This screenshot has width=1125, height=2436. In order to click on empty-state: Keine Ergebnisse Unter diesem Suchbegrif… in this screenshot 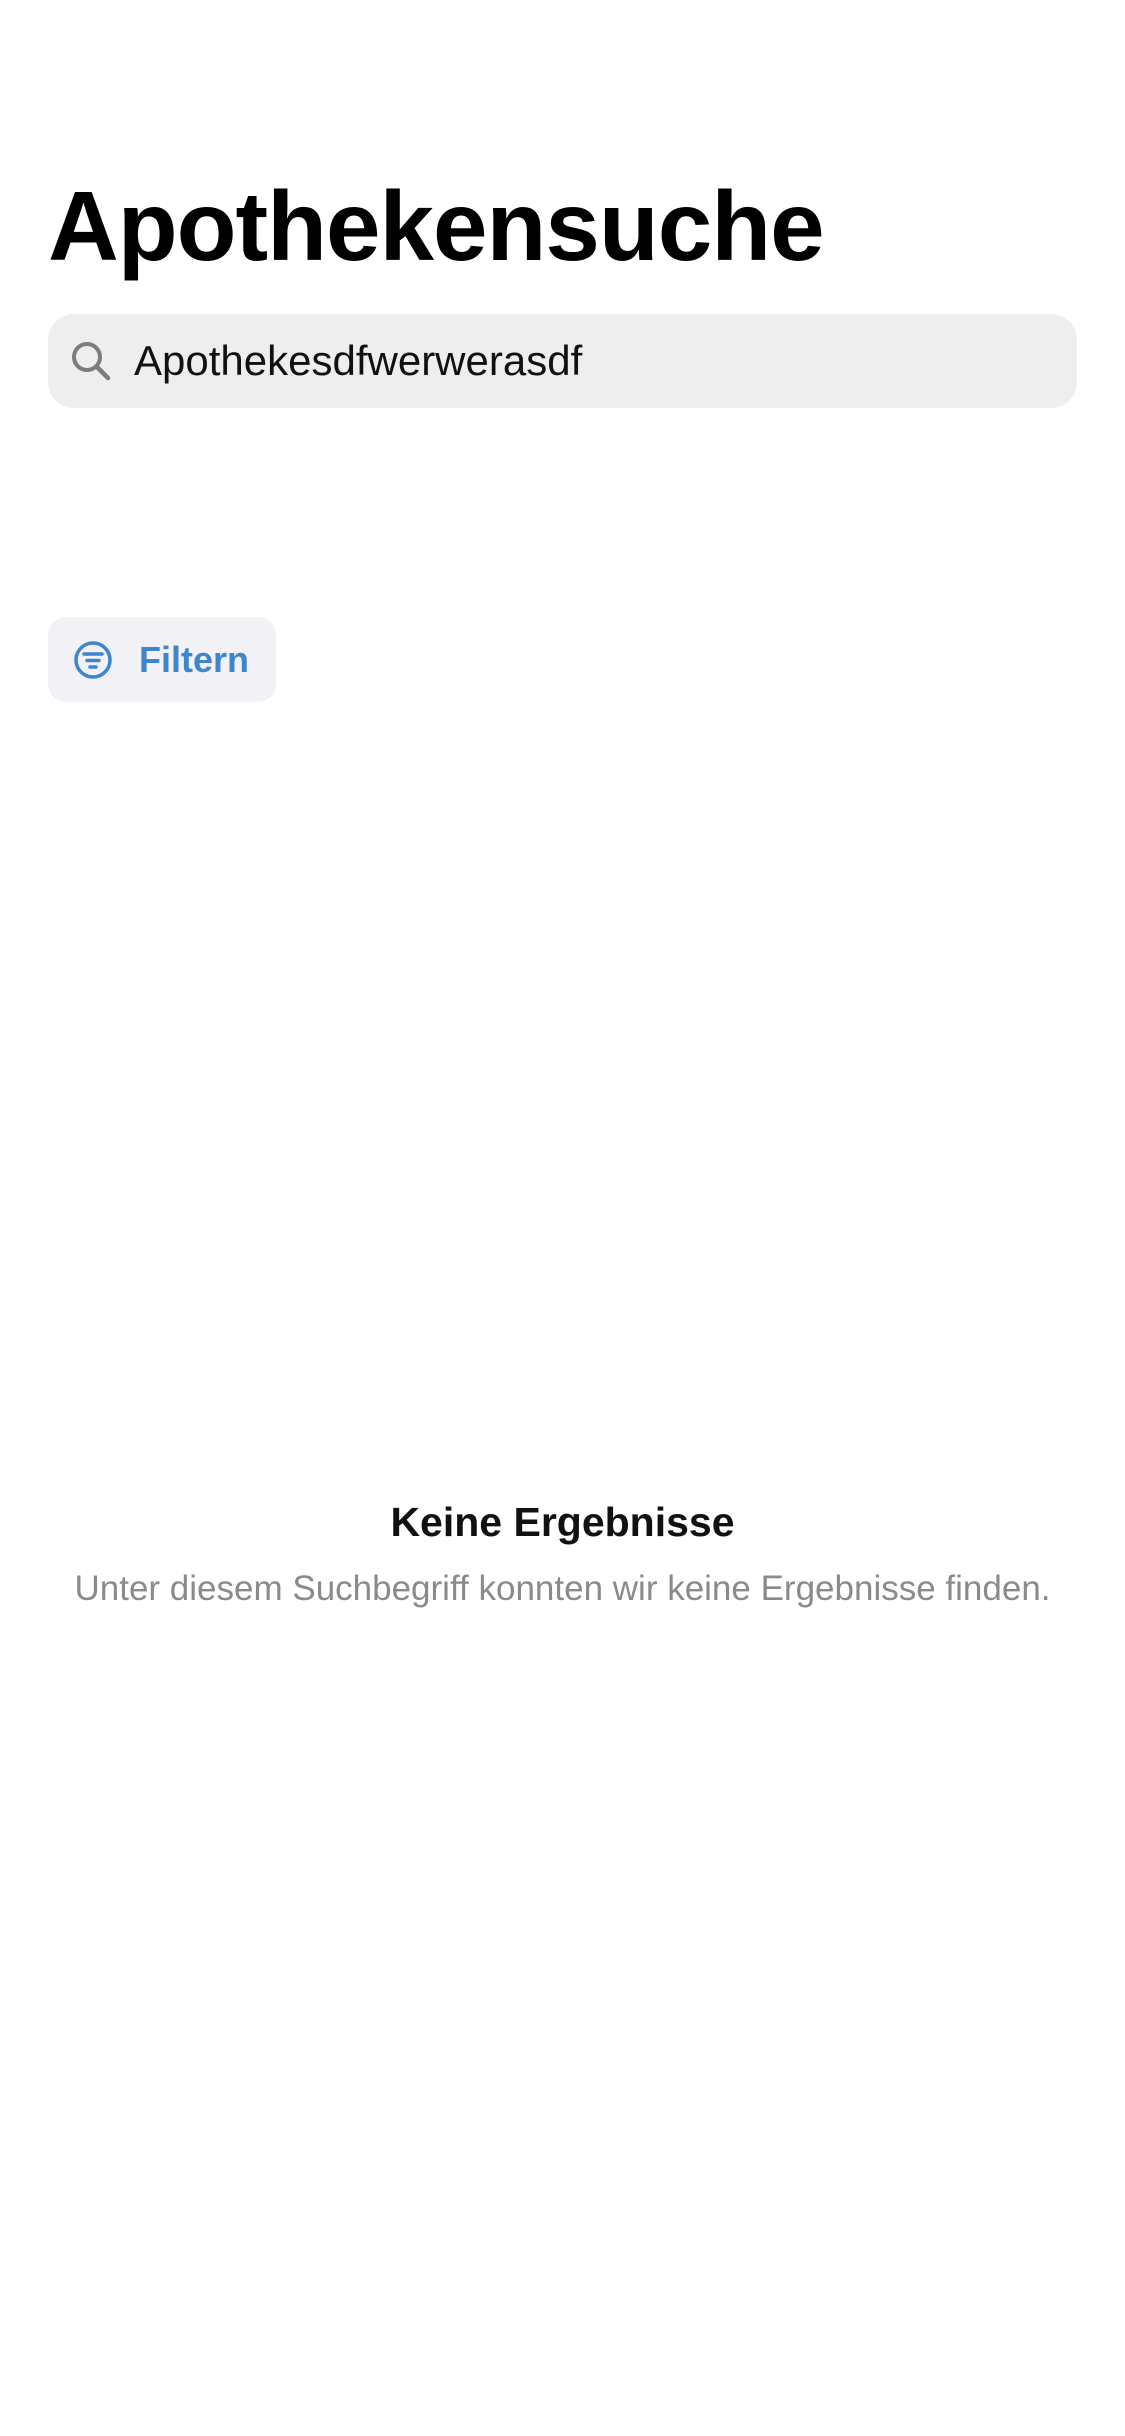, I will do `click(562, 1555)`.